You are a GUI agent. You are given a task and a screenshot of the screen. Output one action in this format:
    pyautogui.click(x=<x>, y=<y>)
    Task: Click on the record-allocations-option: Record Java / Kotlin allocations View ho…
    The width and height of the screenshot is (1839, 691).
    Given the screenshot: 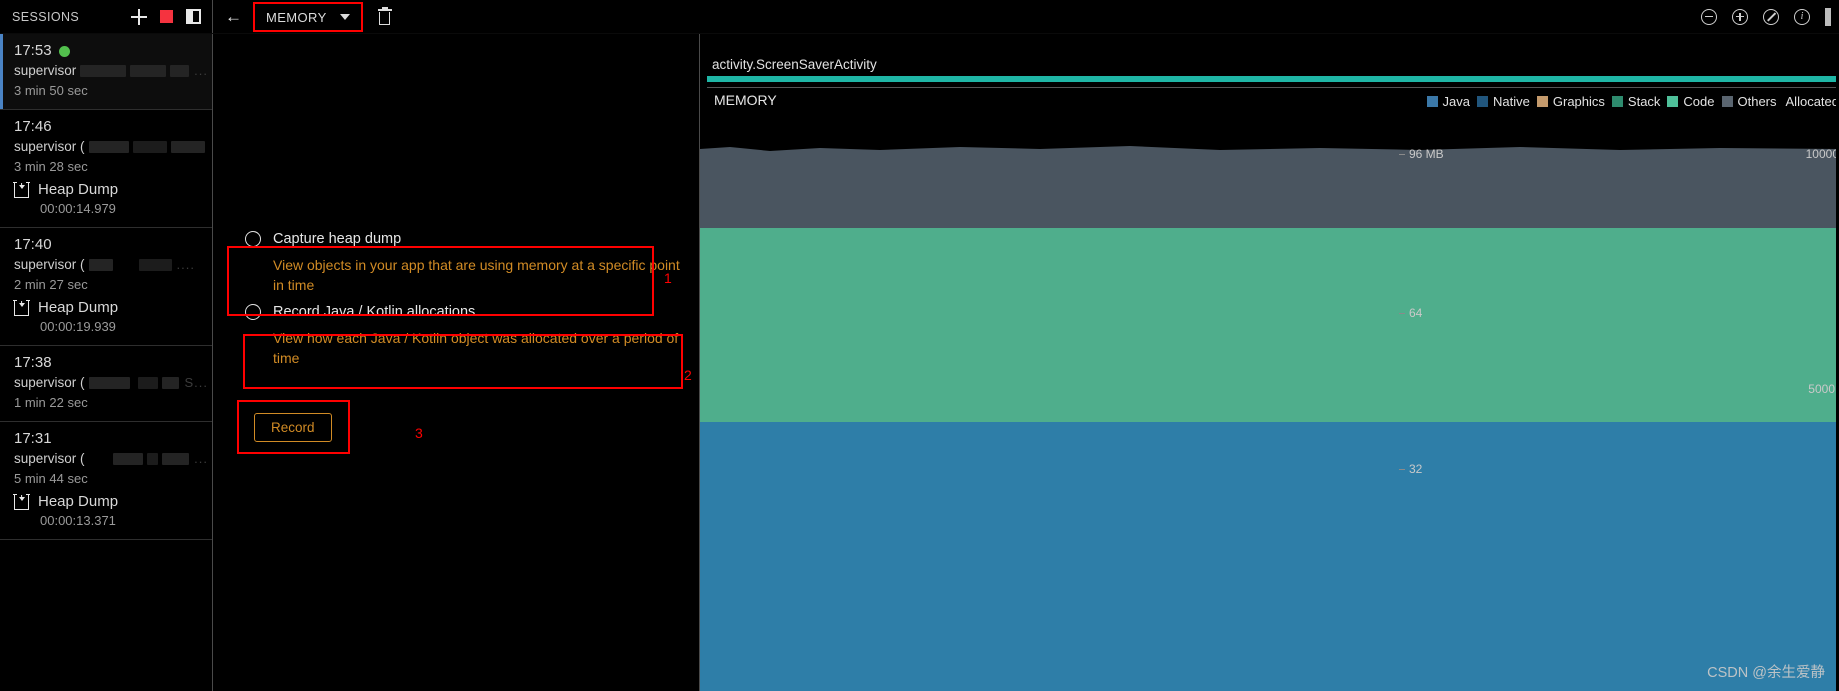 What is the action you would take?
    pyautogui.click(x=460, y=331)
    